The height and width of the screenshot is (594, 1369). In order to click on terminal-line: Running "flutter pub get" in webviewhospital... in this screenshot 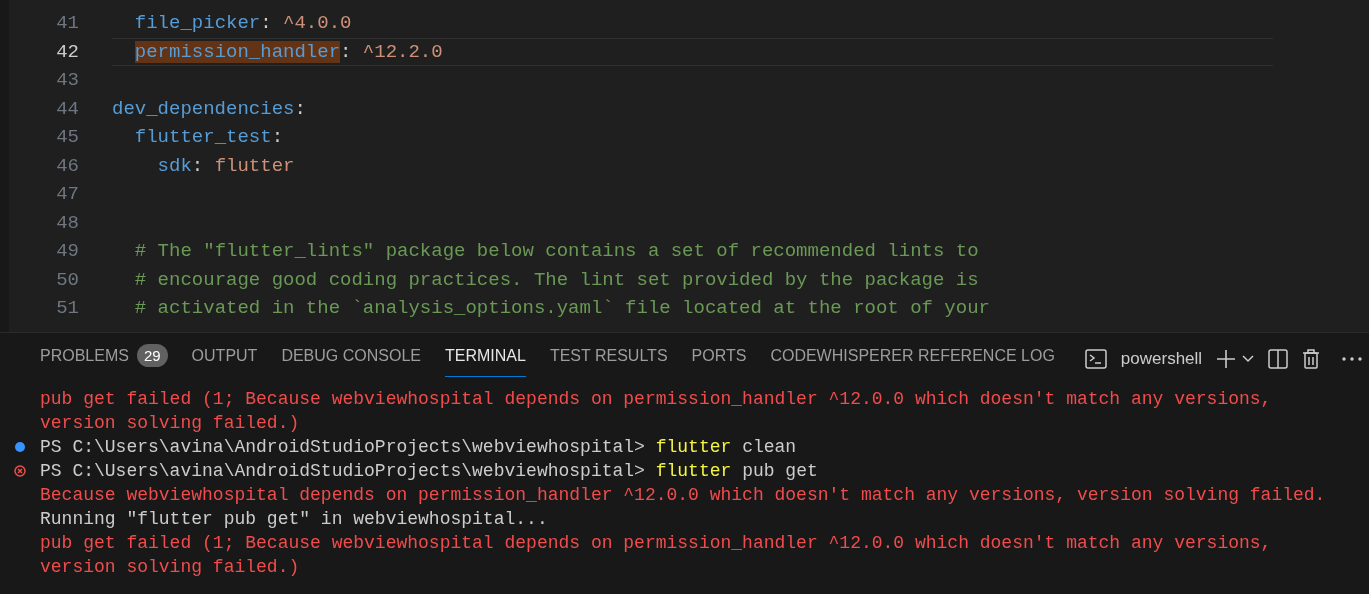, I will do `click(294, 519)`.